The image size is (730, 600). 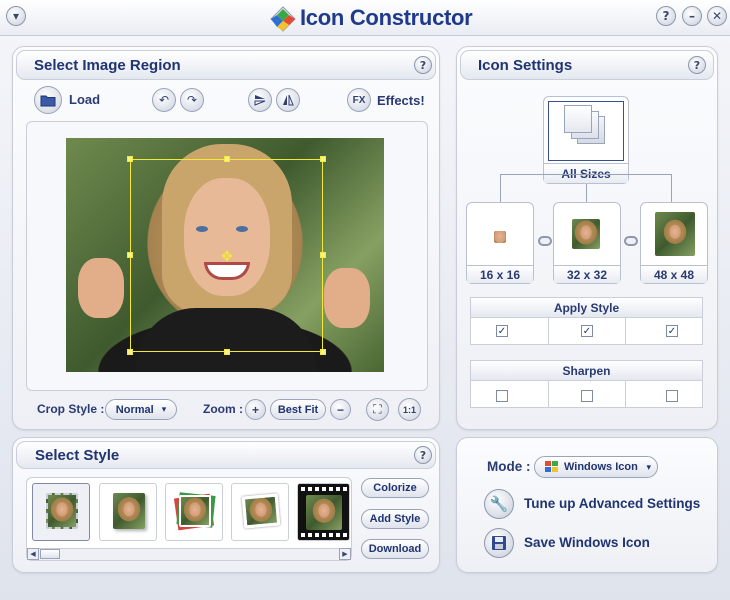 I want to click on effects-button: FX, so click(x=359, y=100).